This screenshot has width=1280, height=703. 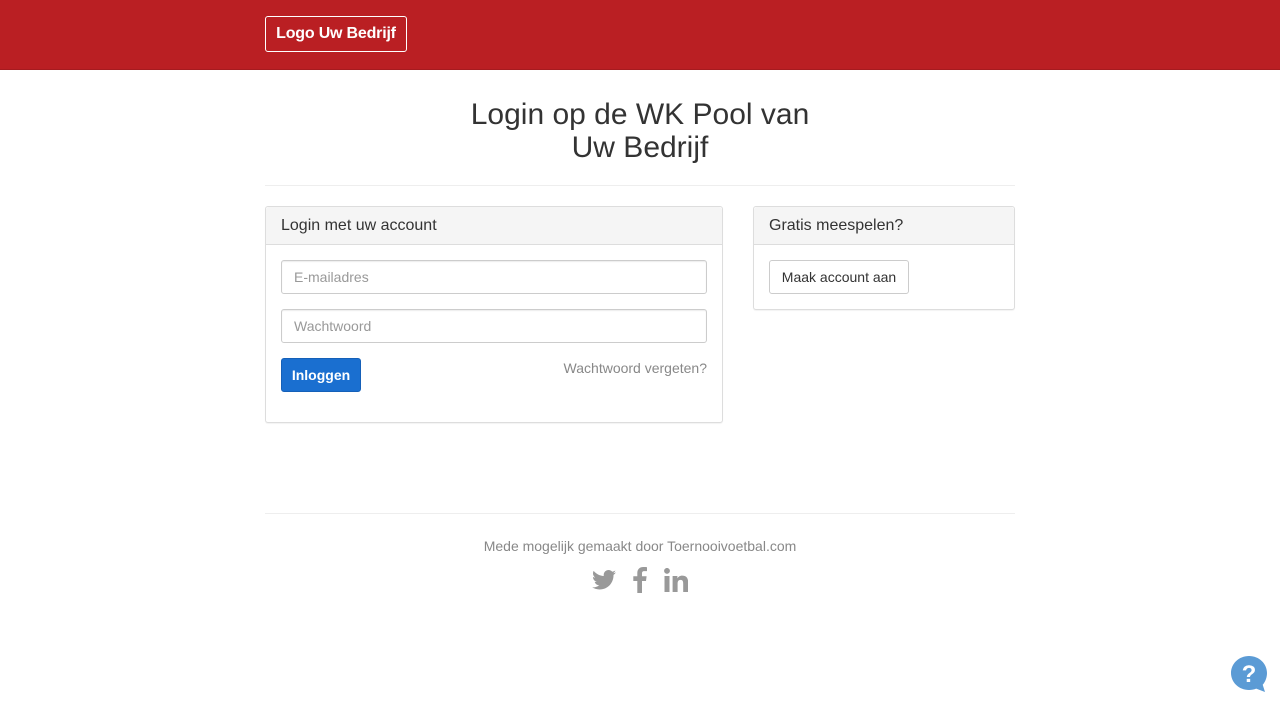 What do you see at coordinates (640, 513) in the screenshot?
I see `divider-bottom` at bounding box center [640, 513].